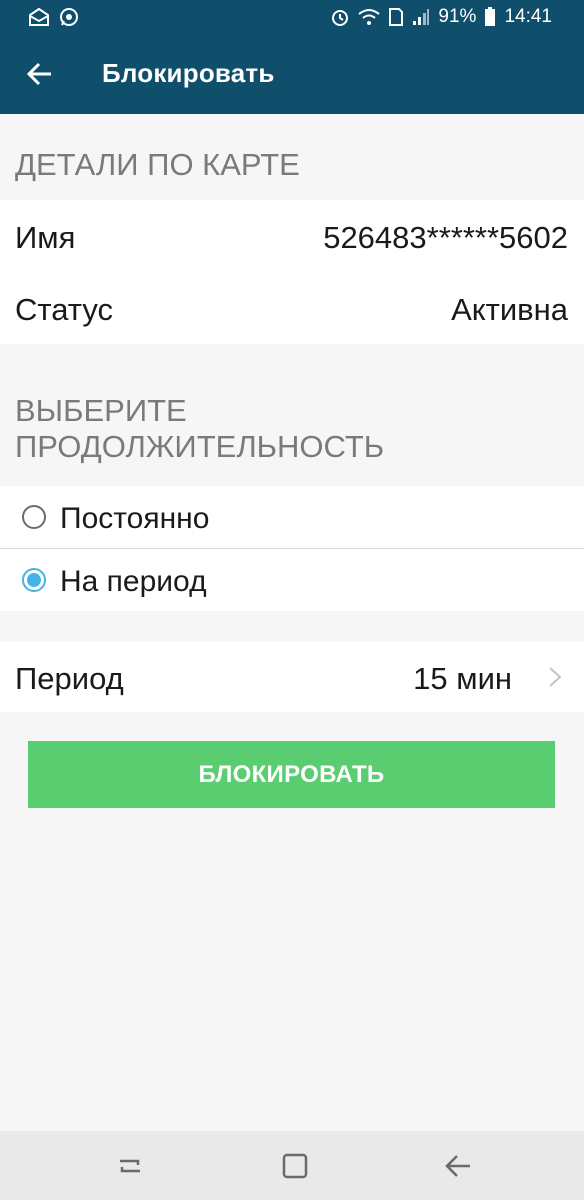 This screenshot has width=584, height=1200. What do you see at coordinates (462, 678) in the screenshot?
I see `period-value: 15 мин` at bounding box center [462, 678].